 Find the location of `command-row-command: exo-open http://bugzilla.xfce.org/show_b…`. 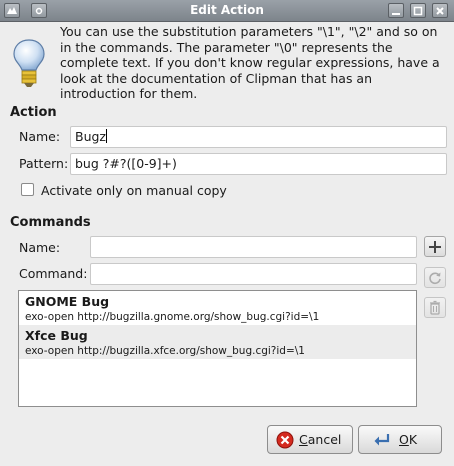

command-row-command: exo-open http://bugzilla.xfce.org/show_b… is located at coordinates (165, 351).